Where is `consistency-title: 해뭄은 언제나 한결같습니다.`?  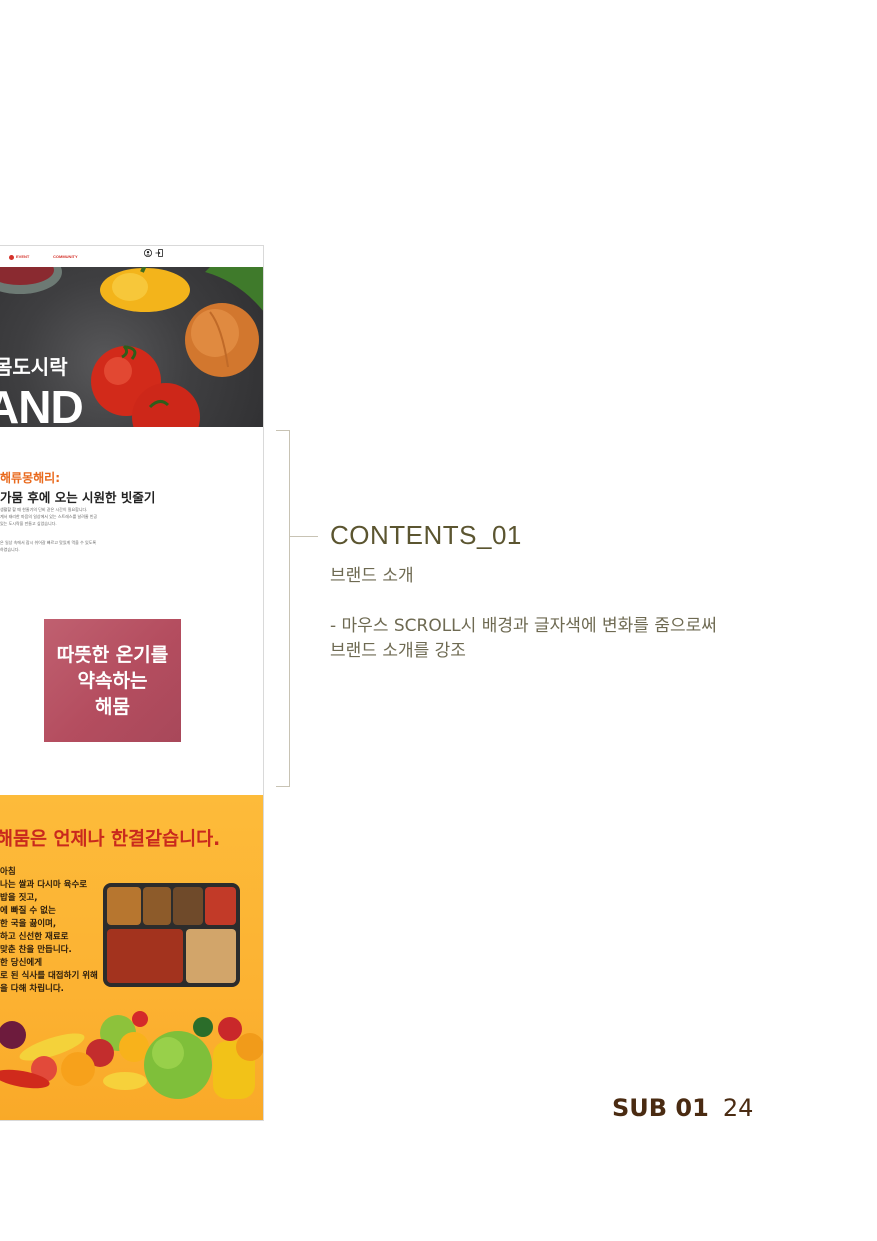 consistency-title: 해뭄은 언제나 한결같습니다. is located at coordinates (110, 839).